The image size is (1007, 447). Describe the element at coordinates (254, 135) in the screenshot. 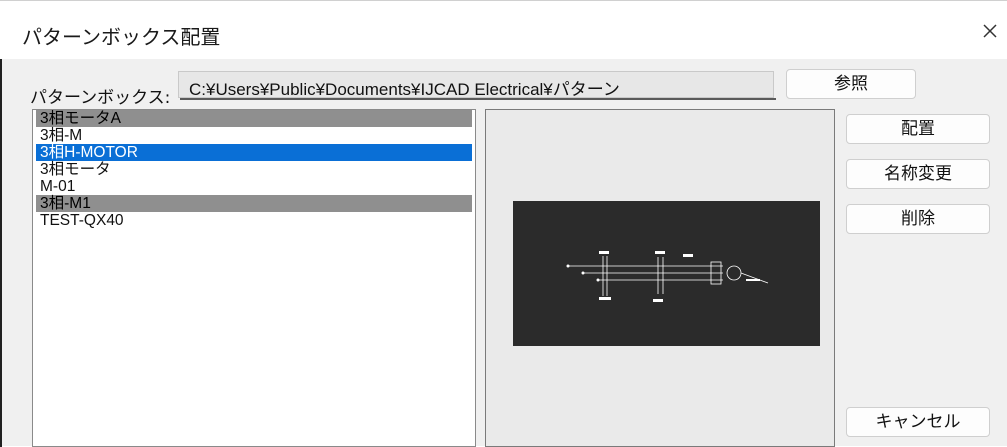

I see `list-item: 3相-M` at that location.